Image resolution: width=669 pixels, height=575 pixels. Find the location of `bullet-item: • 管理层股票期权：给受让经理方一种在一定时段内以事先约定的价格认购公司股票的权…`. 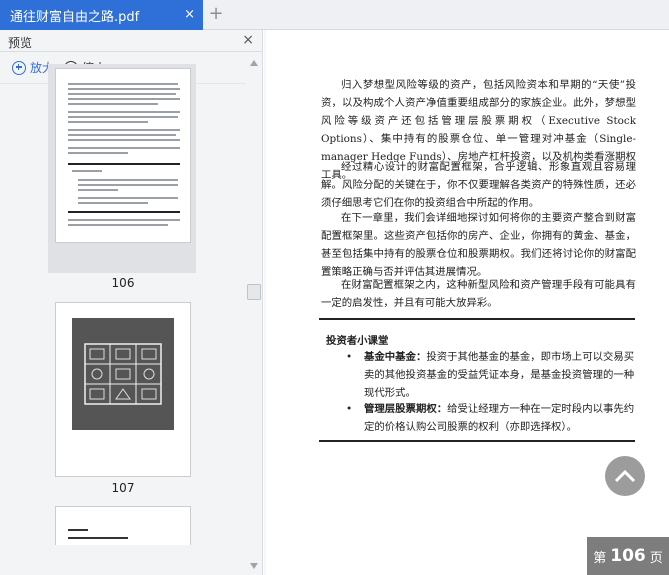

bullet-item: • 管理层股票期权：给受让经理方一种在一定时段内以事先约定的价格认购公司股票的权… is located at coordinates (491, 418).